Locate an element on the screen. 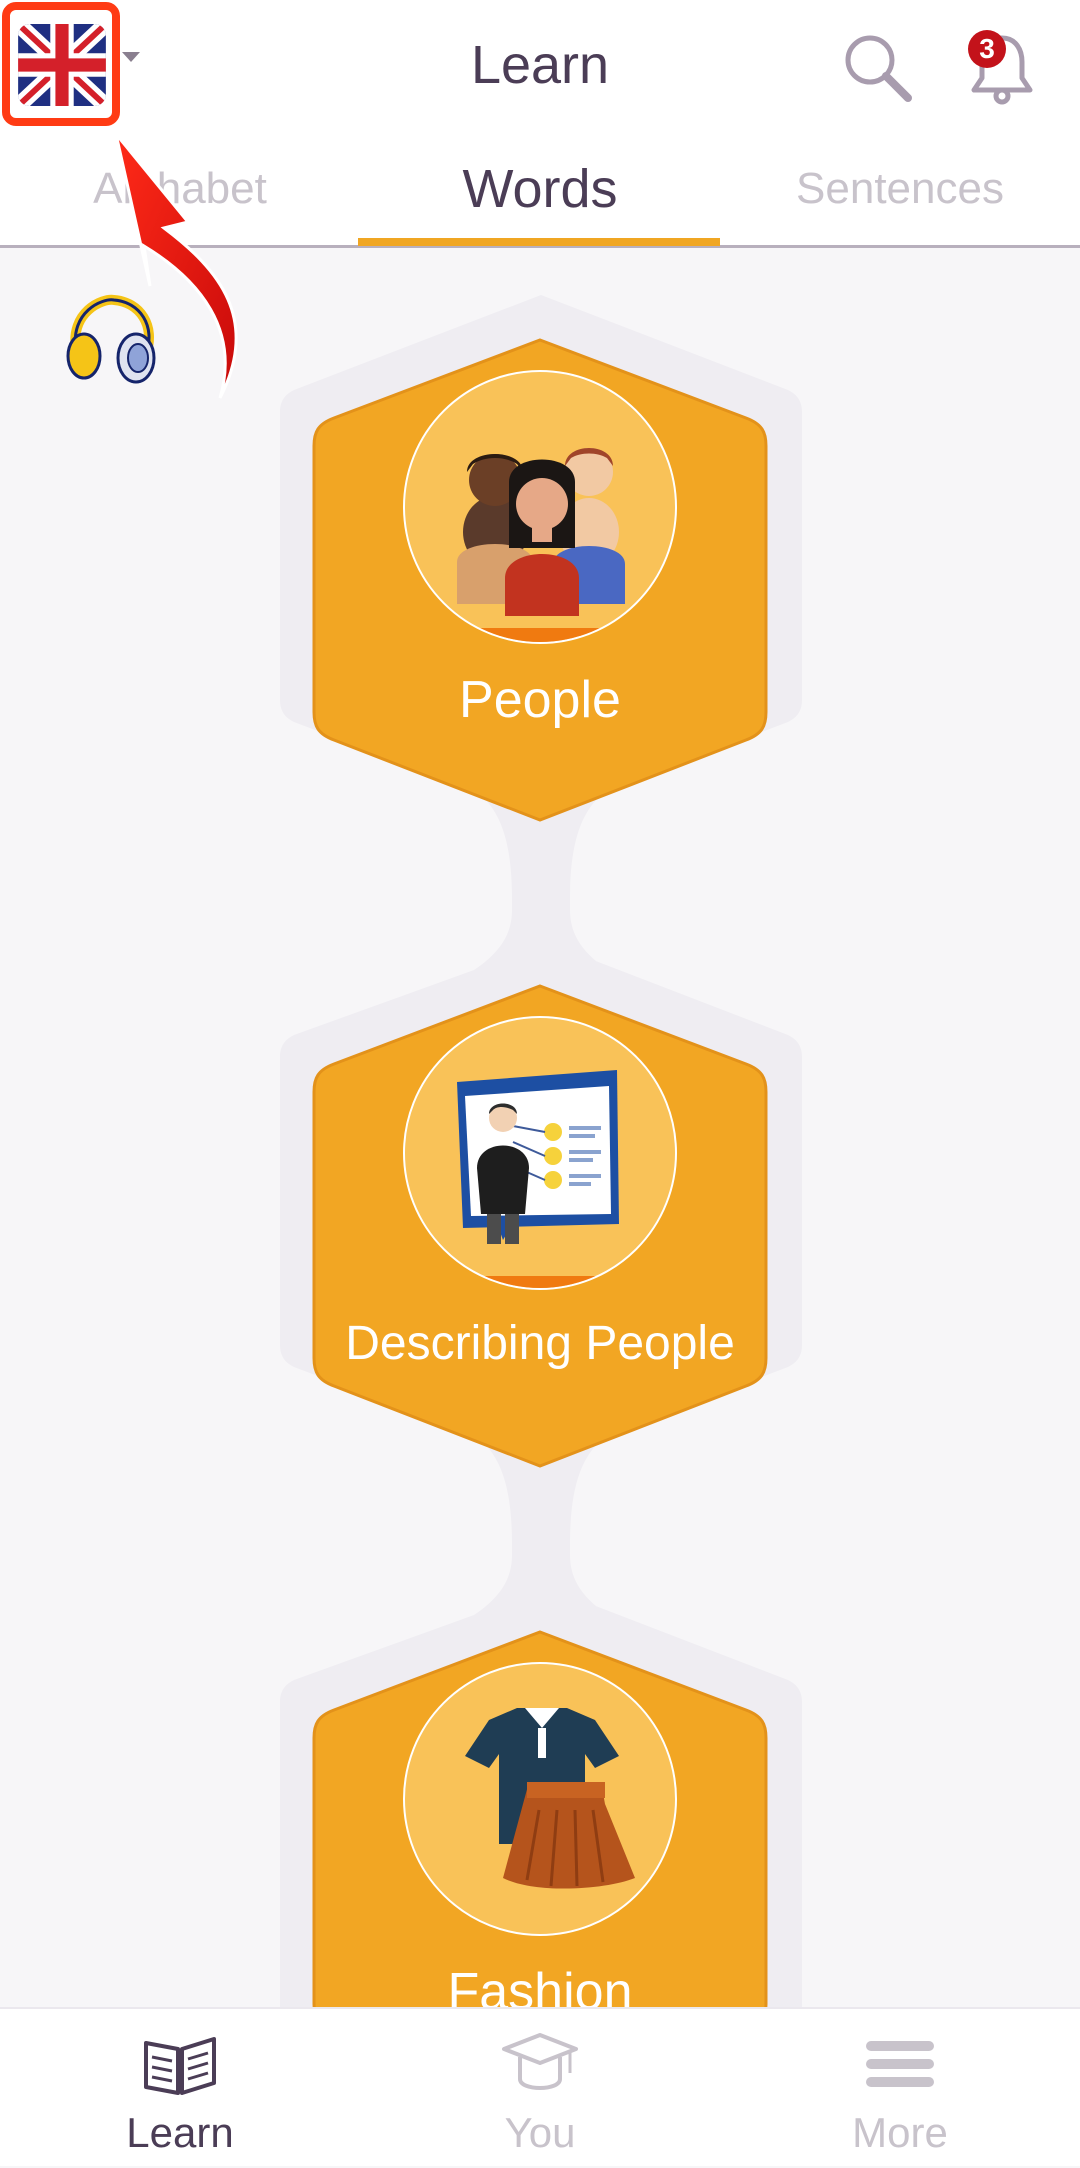 This screenshot has height=2168, width=1080. lesson-card-people: People is located at coordinates (540, 580).